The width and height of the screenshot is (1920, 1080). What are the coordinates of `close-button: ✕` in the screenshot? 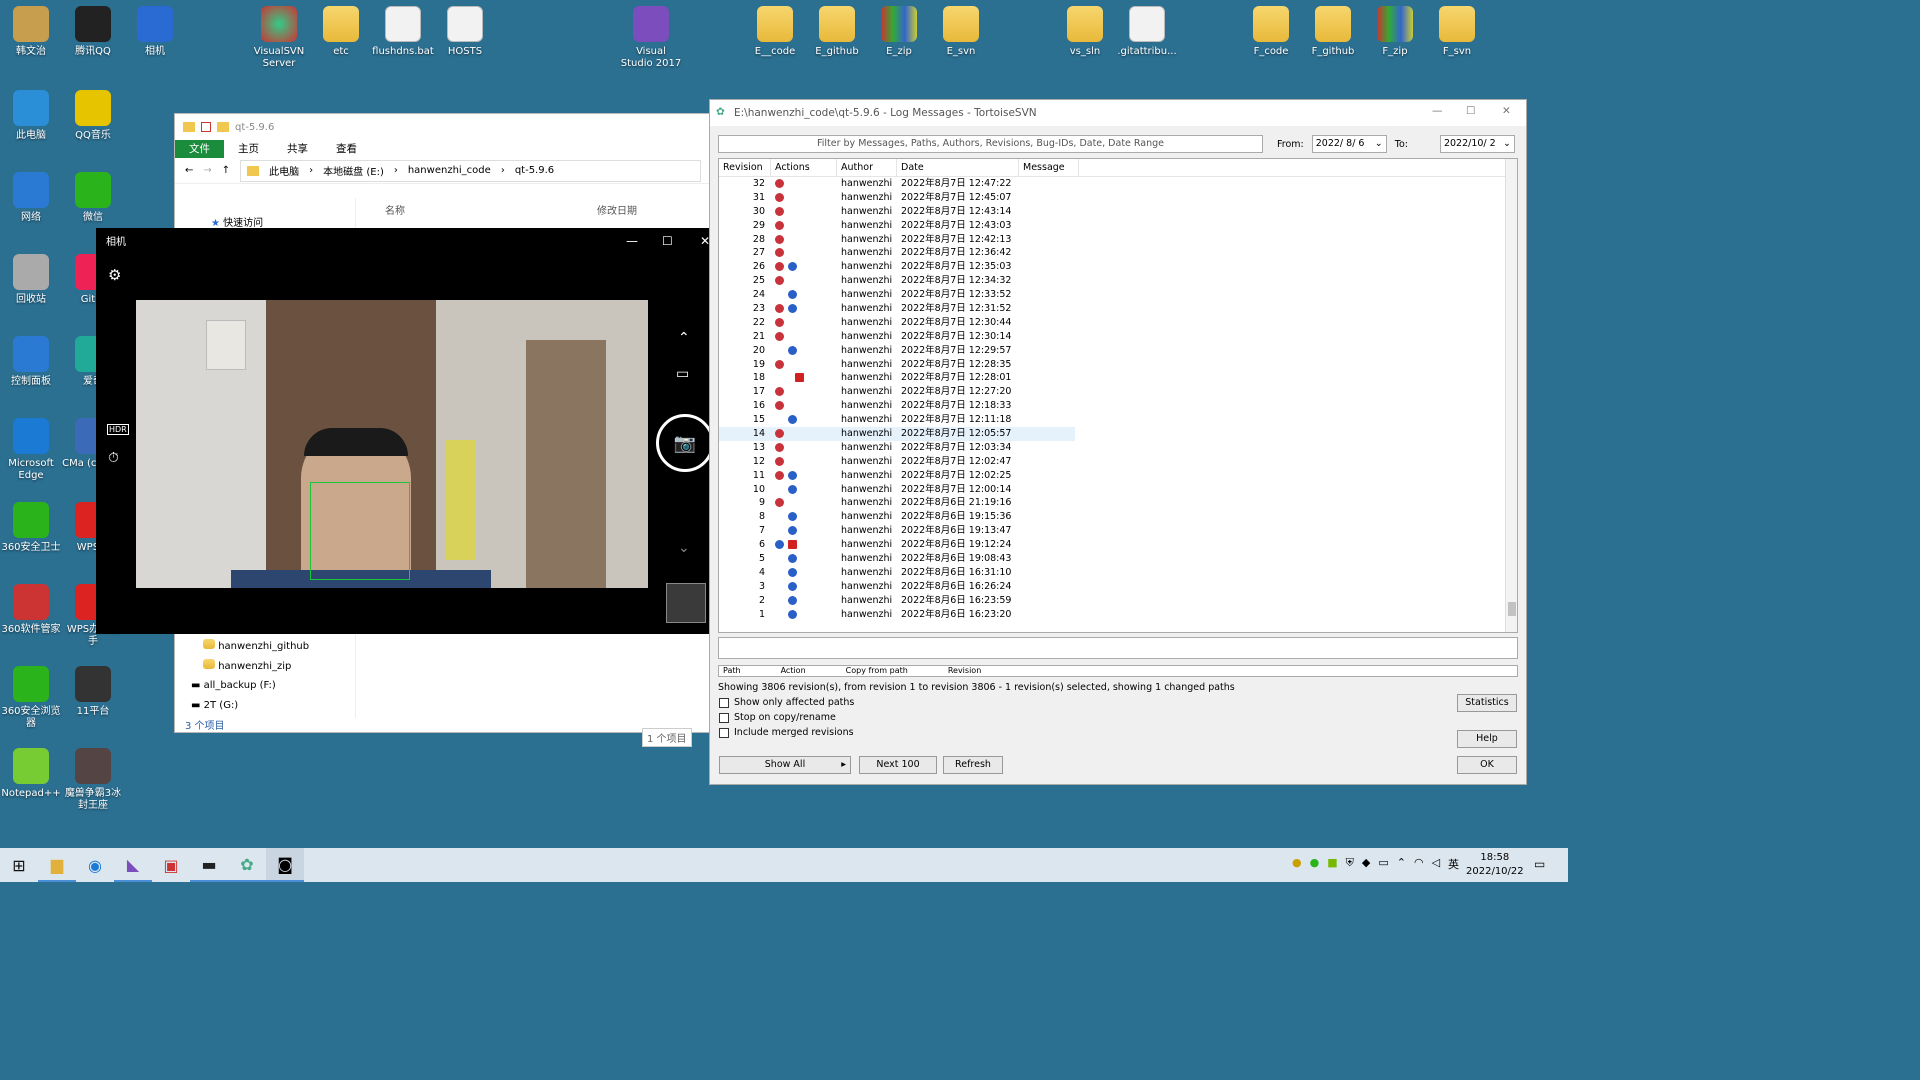 It's located at (1506, 111).